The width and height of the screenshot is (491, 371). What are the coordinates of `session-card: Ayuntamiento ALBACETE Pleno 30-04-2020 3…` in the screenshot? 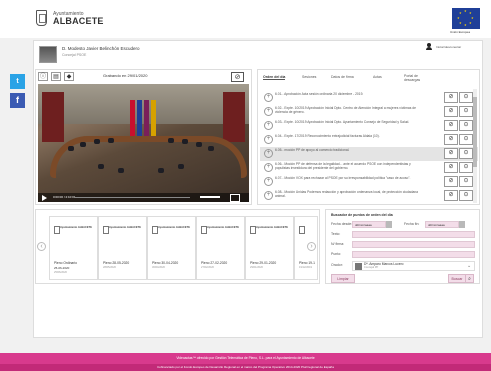 It's located at (171, 248).